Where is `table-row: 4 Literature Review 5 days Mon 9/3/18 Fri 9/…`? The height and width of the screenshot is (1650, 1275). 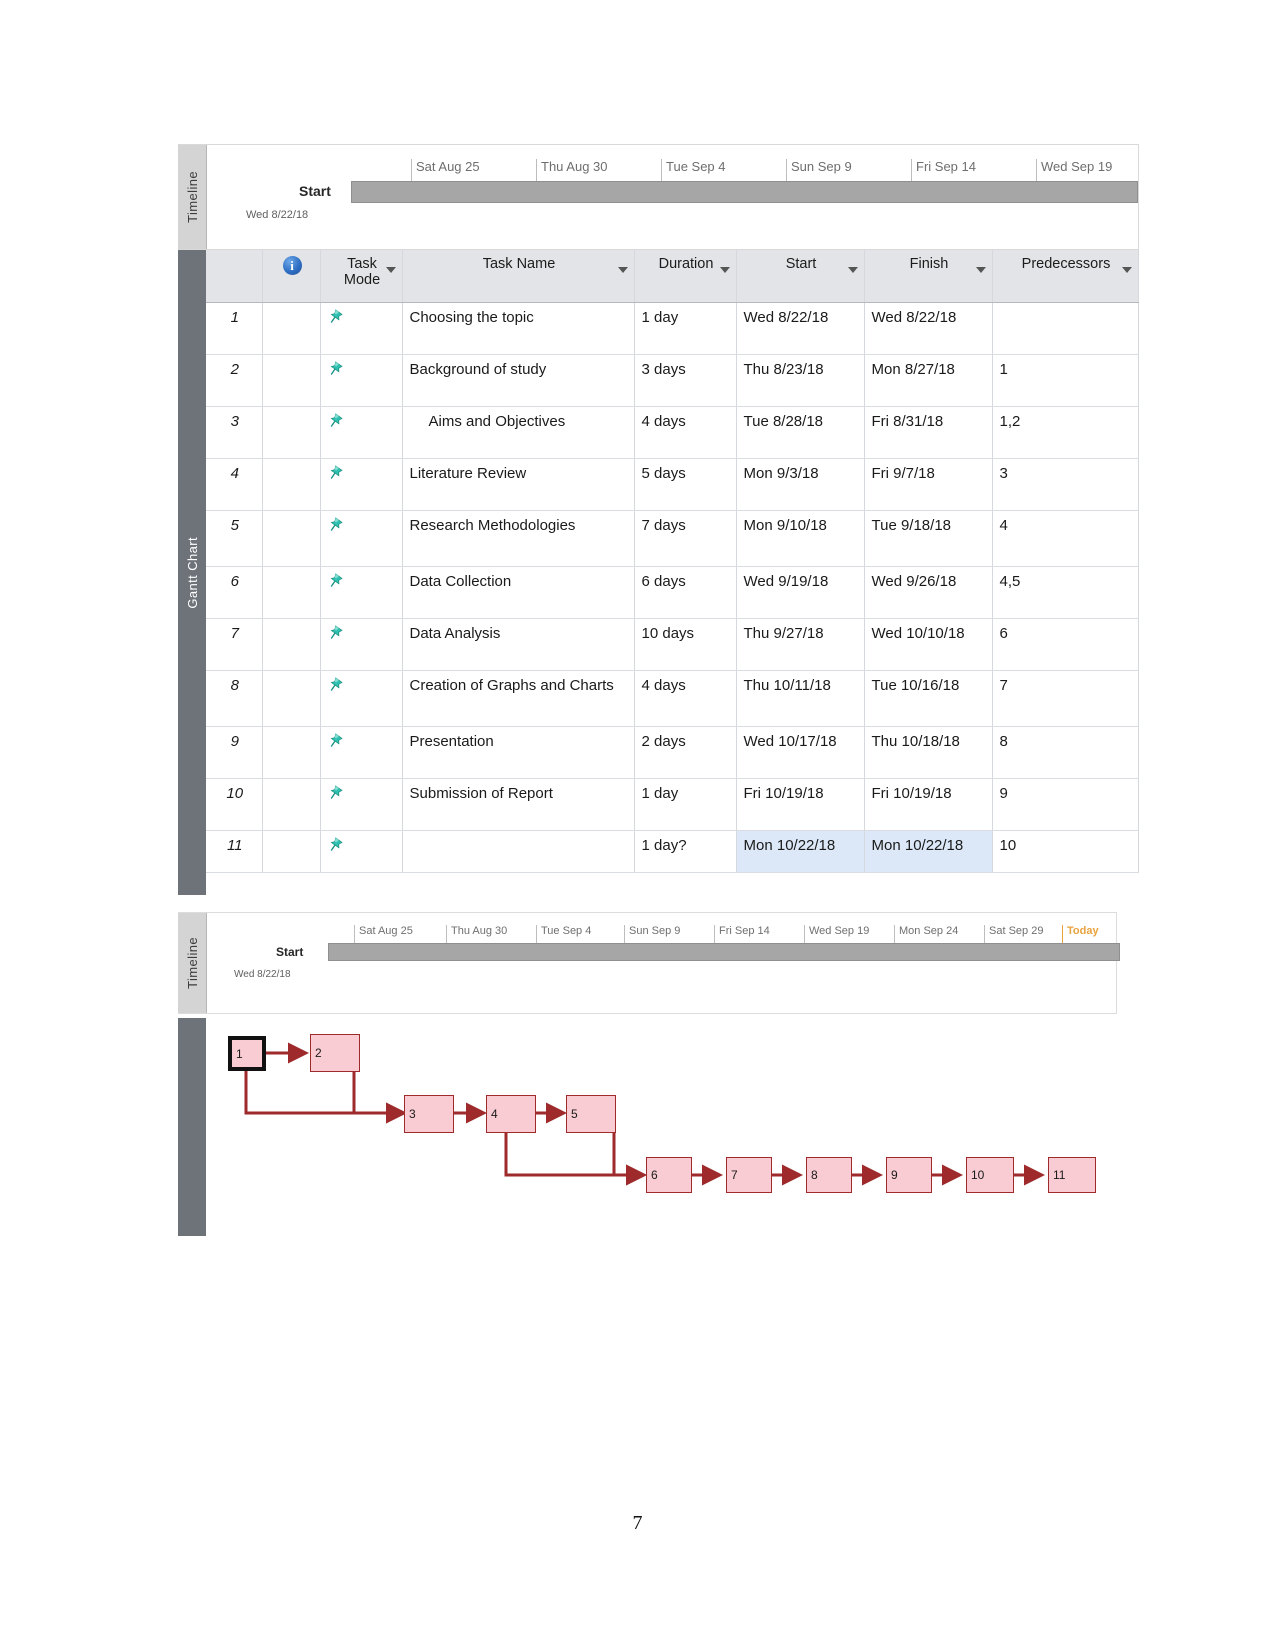
table-row: 4 Literature Review 5 days Mon 9/3/18 Fri 9/… is located at coordinates (672, 484).